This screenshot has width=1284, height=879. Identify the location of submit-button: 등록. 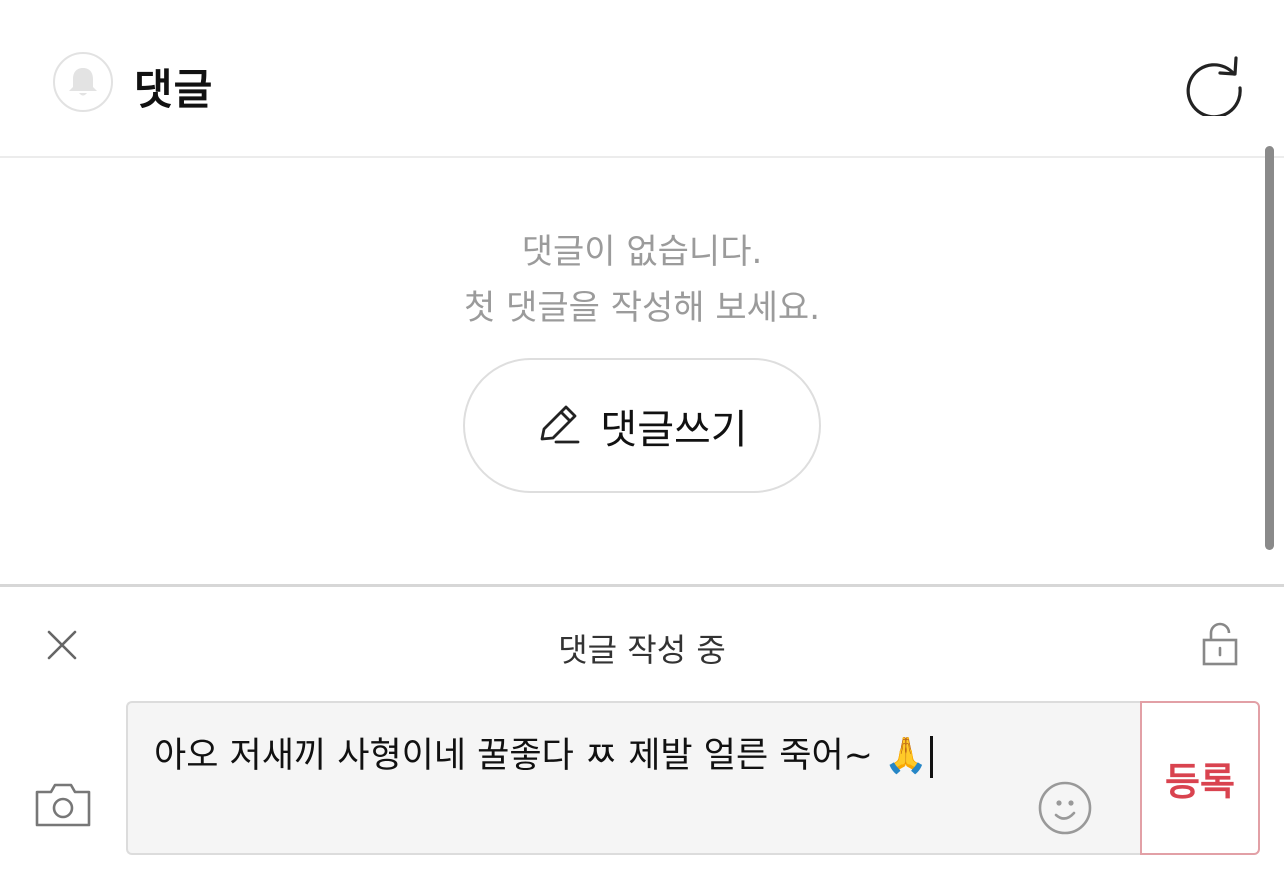
(1200, 778).